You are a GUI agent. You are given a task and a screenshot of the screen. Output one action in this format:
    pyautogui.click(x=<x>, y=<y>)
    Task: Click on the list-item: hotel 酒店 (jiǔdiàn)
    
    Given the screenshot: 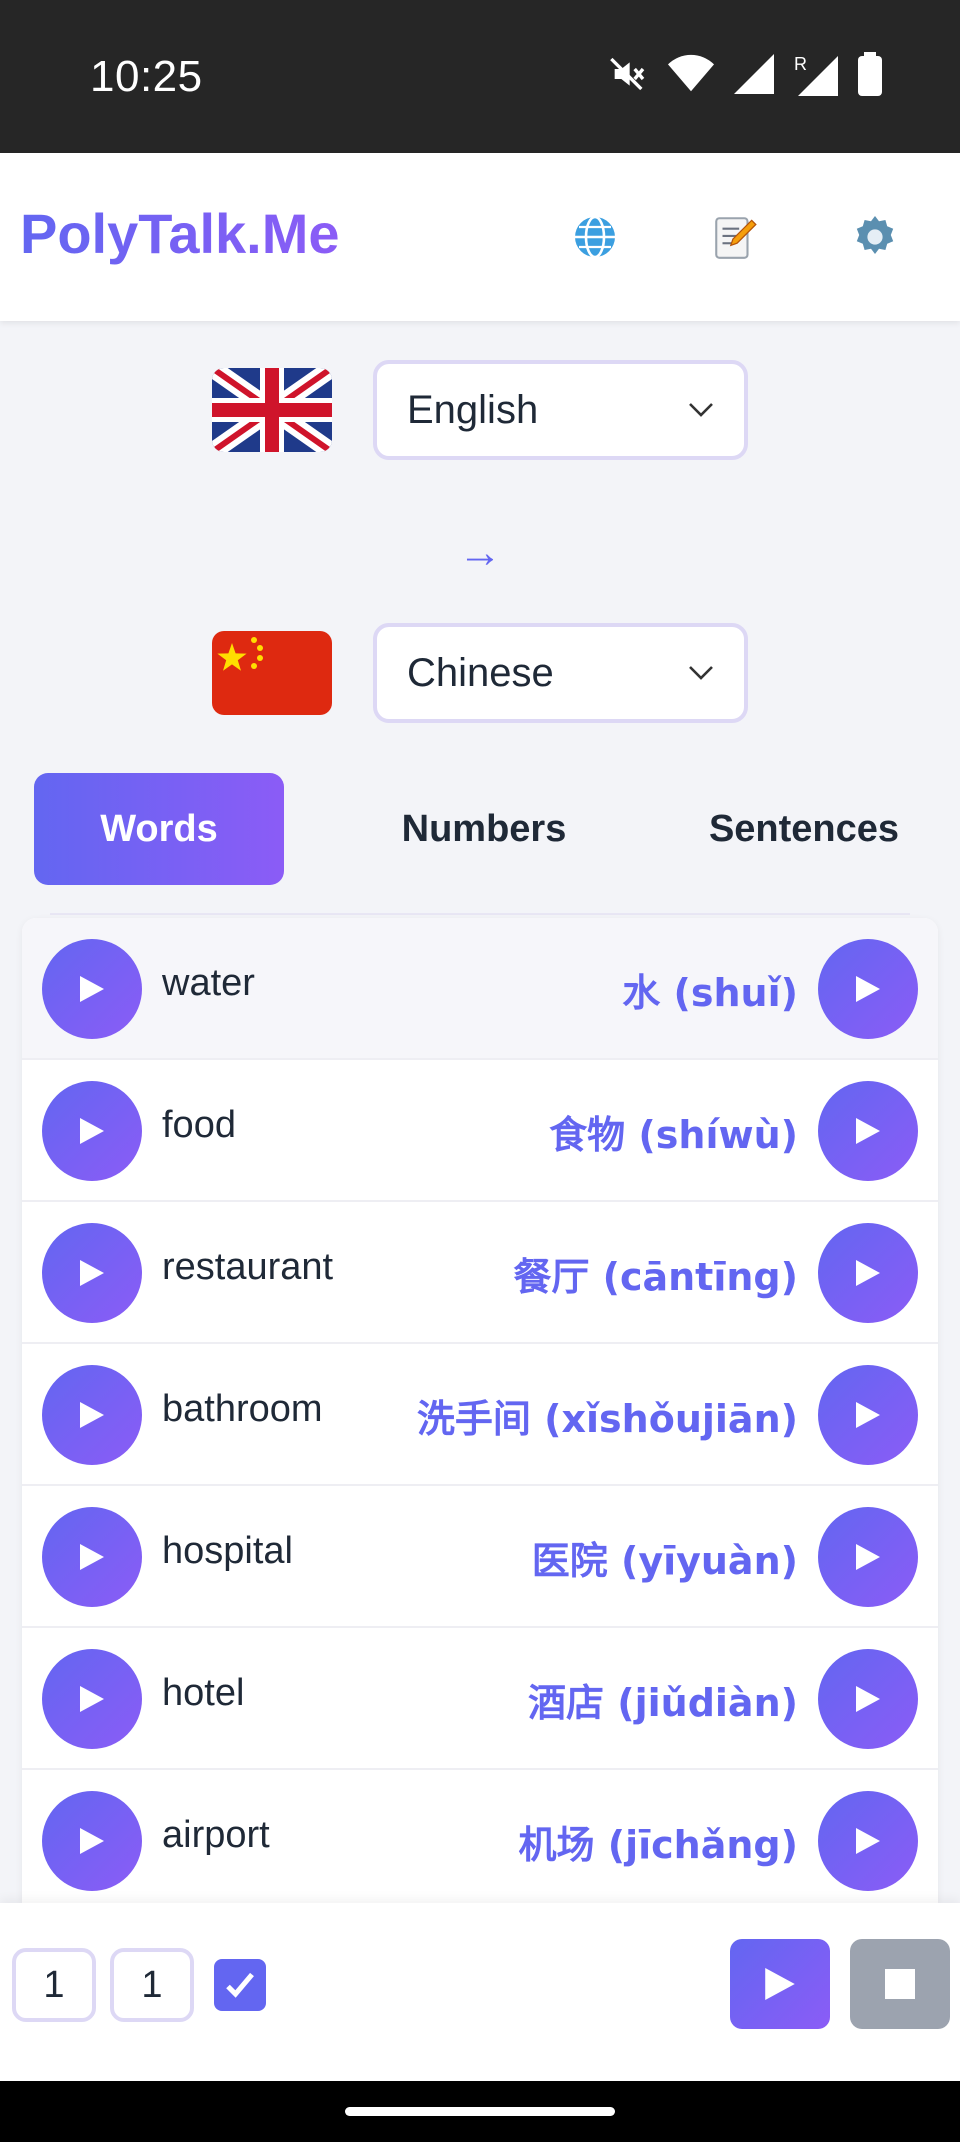 What is the action you would take?
    pyautogui.click(x=480, y=1699)
    